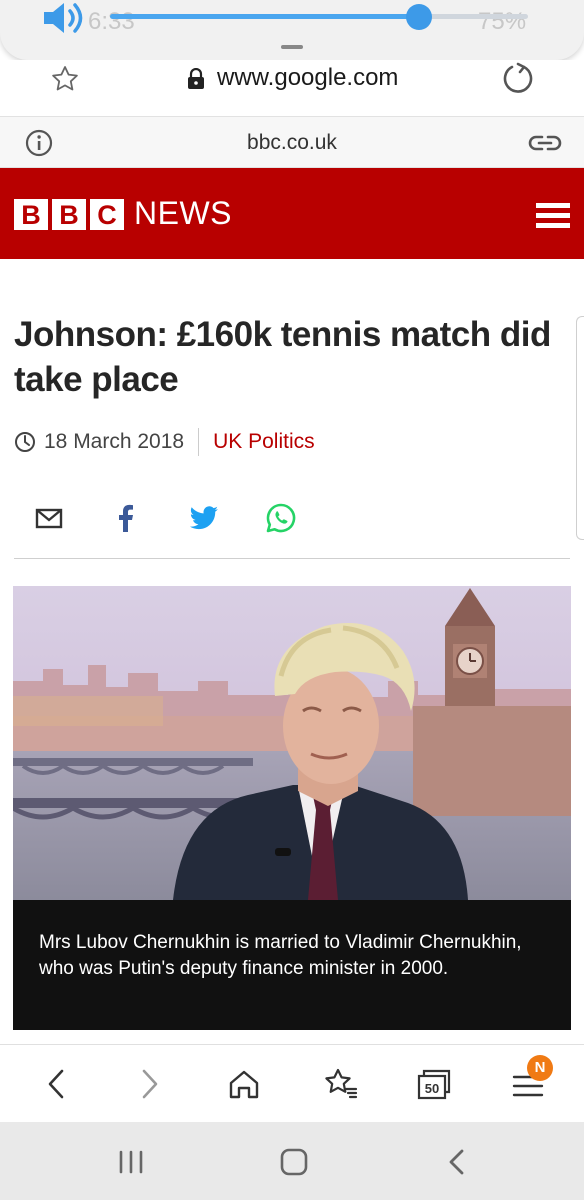  I want to click on logo-news-word: NEWS, so click(183, 213).